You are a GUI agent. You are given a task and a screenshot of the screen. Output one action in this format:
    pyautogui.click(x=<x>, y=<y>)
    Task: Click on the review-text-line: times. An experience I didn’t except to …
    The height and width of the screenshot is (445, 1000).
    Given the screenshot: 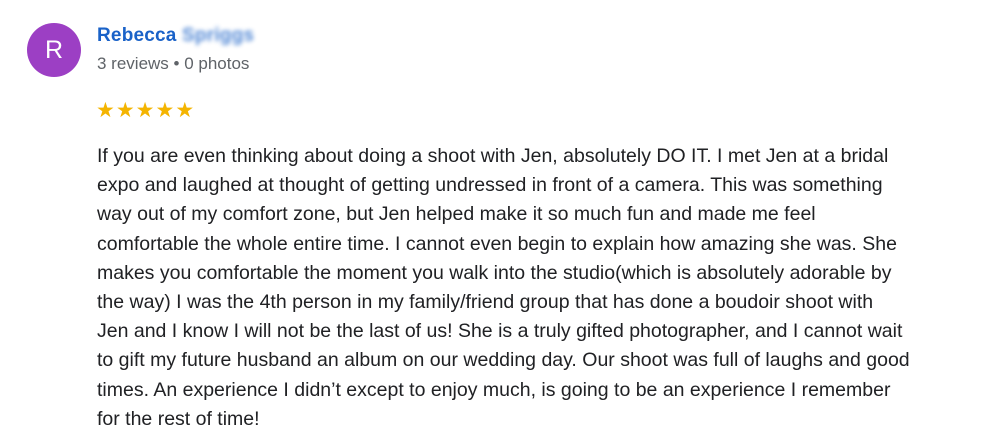 What is the action you would take?
    pyautogui.click(x=494, y=389)
    